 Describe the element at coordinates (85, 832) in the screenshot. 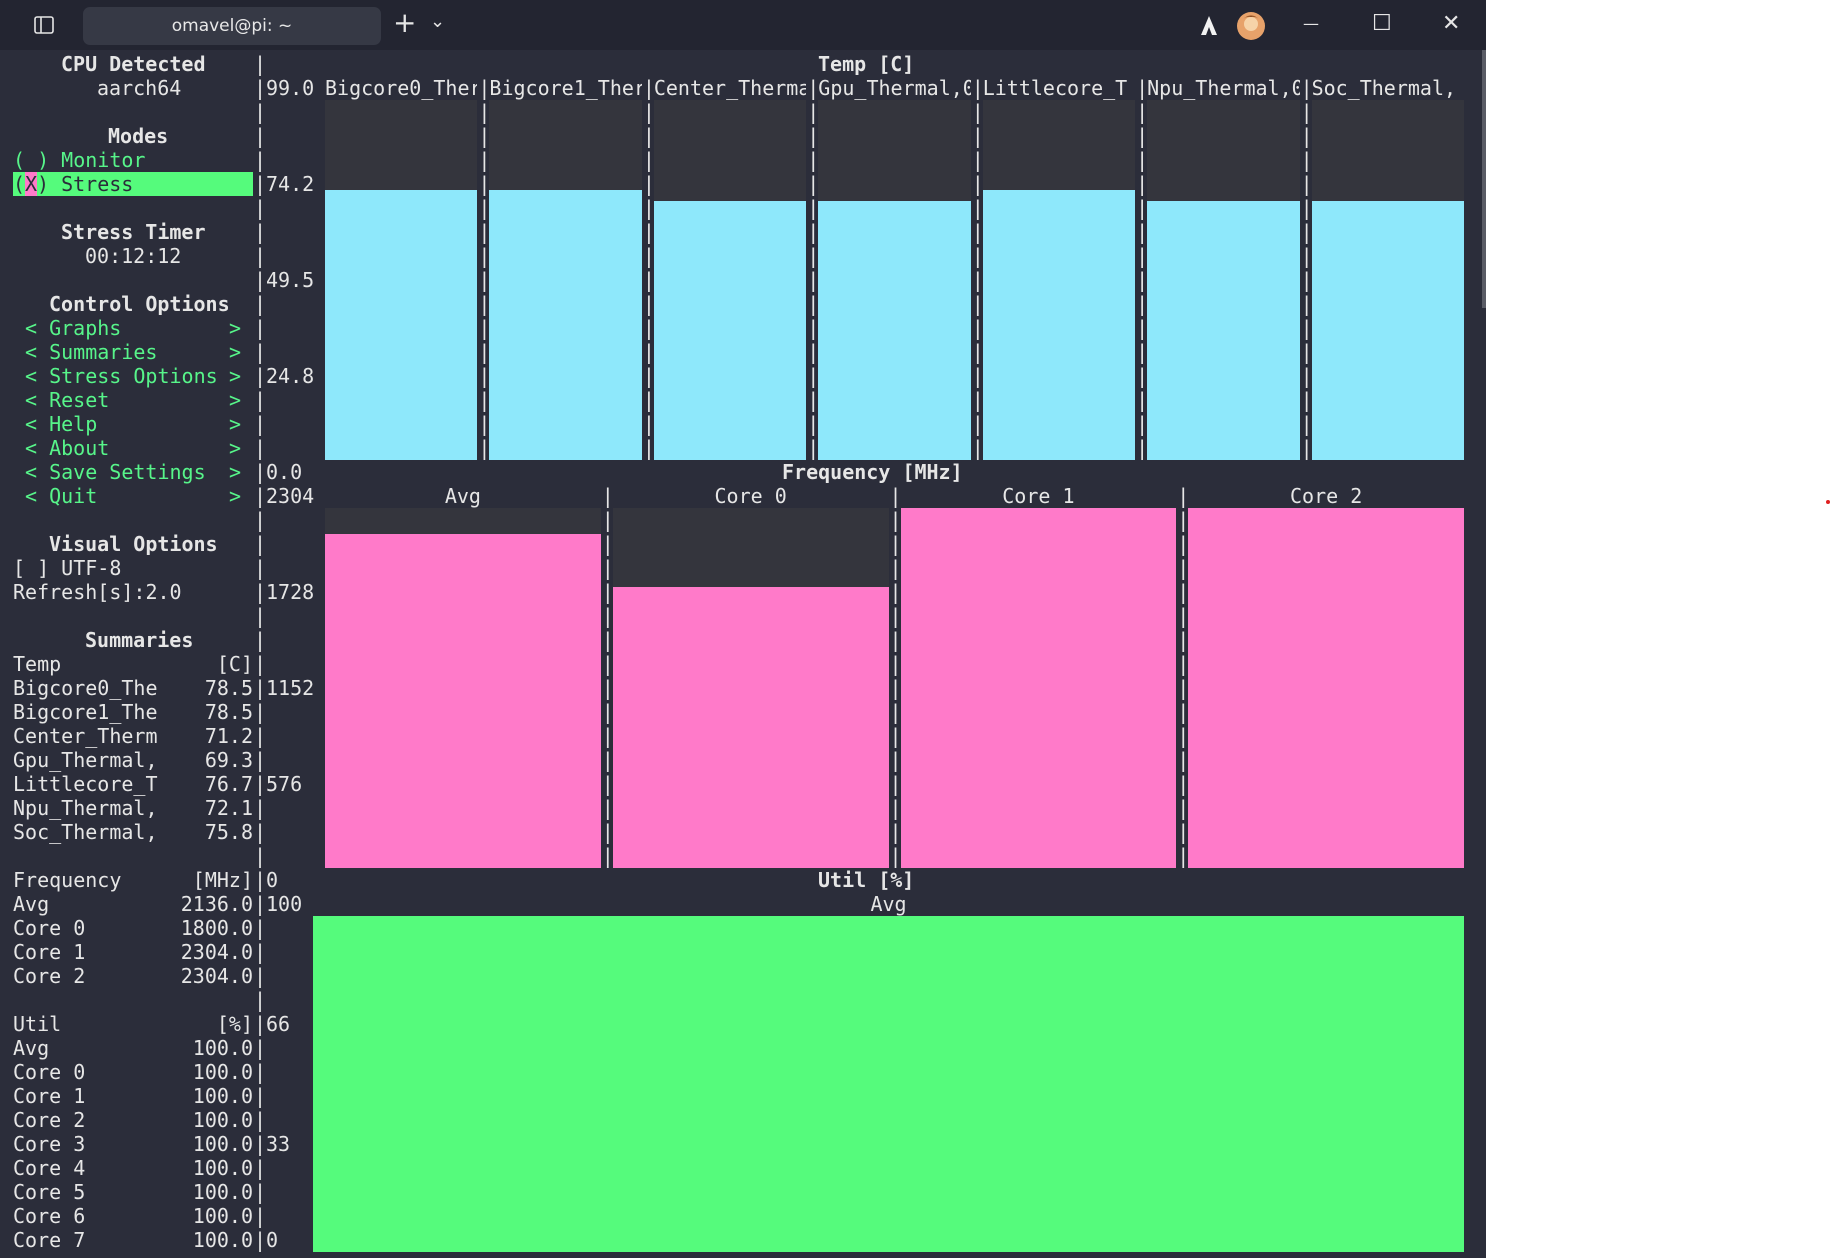

I see `temp-summary-row-label: Soc_Thermal,` at that location.